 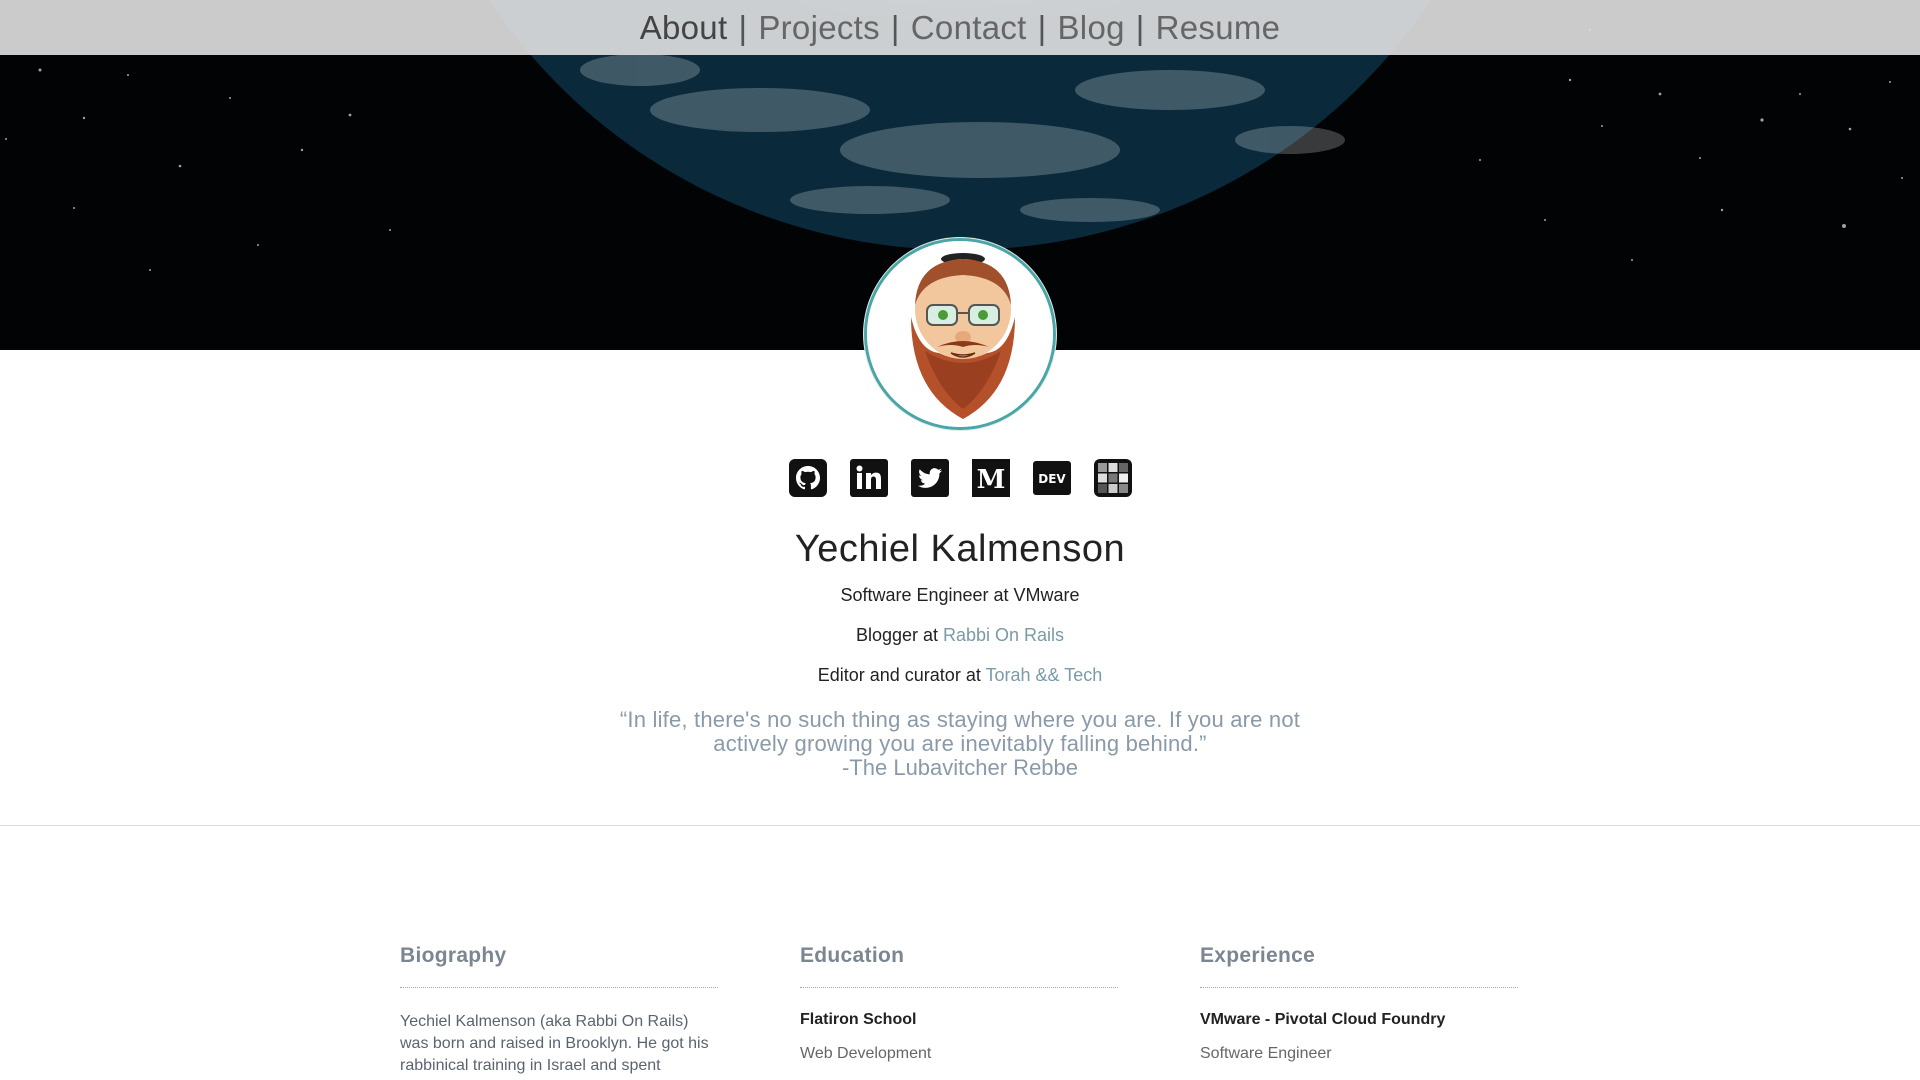 I want to click on svg-text: M, so click(x=990, y=480).